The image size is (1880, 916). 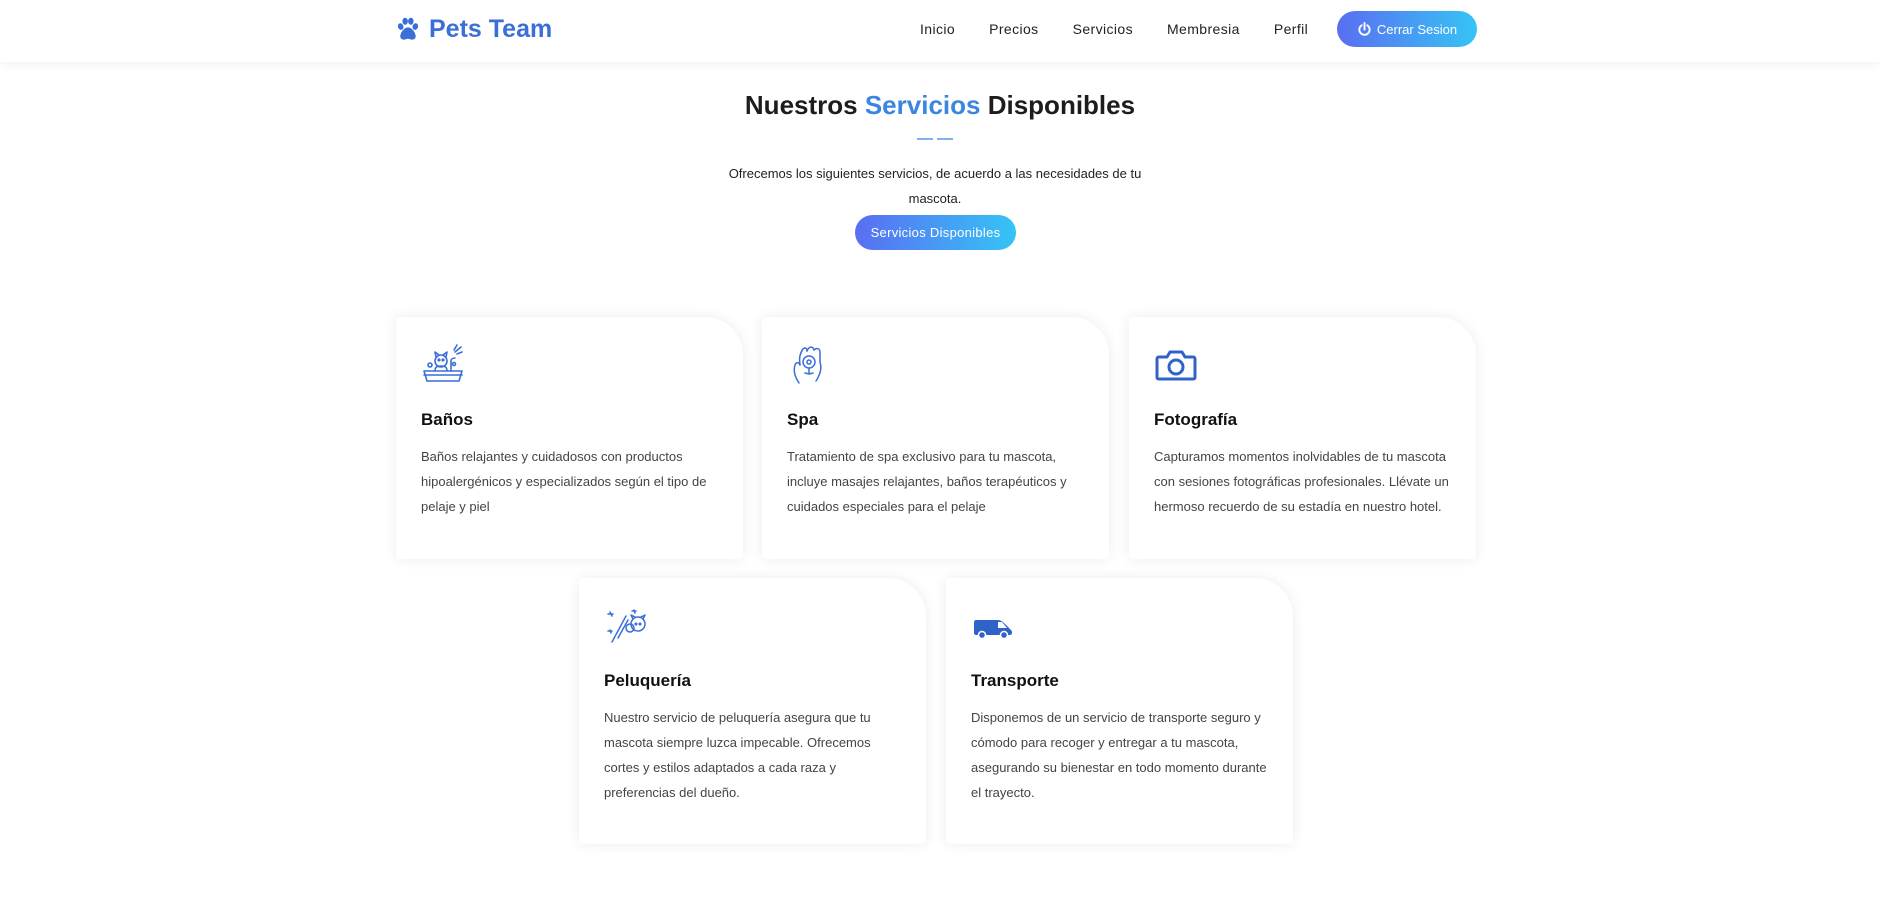 I want to click on van-icon, so click(x=993, y=630).